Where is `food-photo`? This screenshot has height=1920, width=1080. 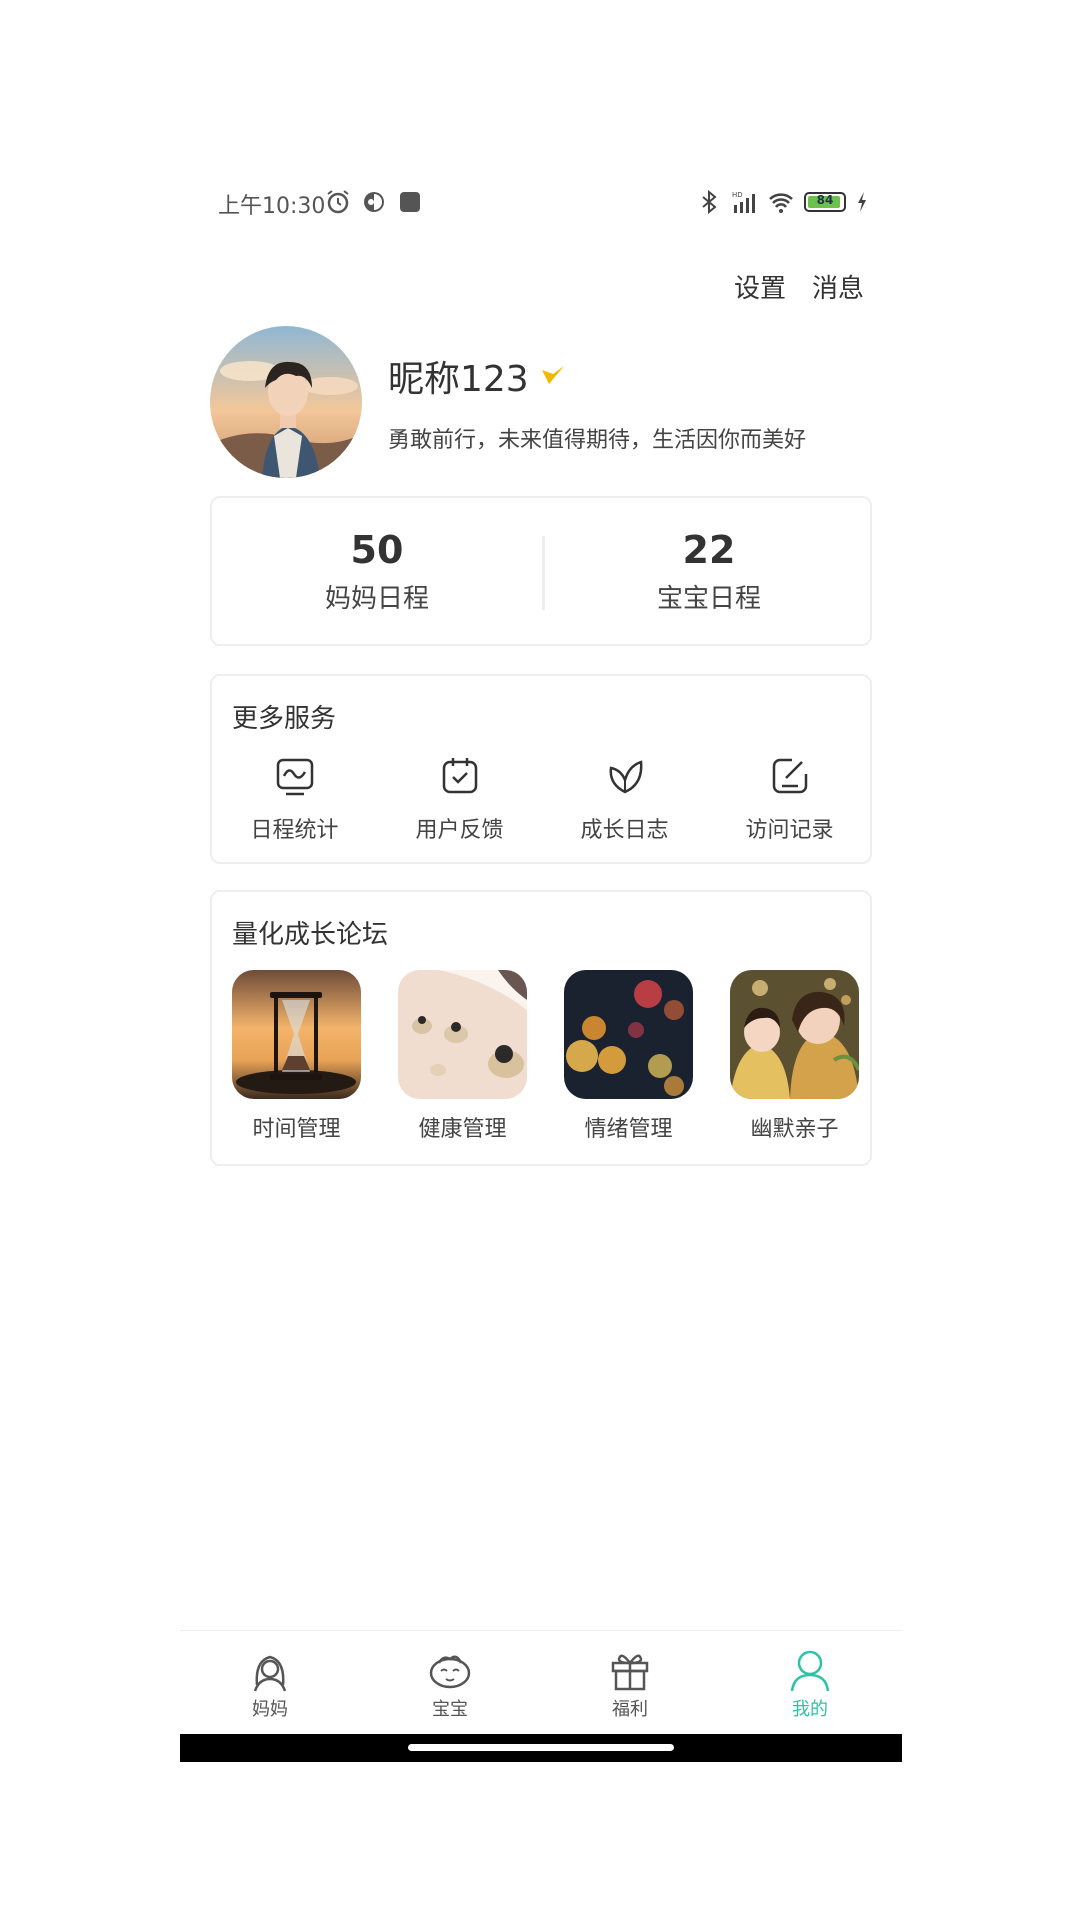 food-photo is located at coordinates (462, 1034).